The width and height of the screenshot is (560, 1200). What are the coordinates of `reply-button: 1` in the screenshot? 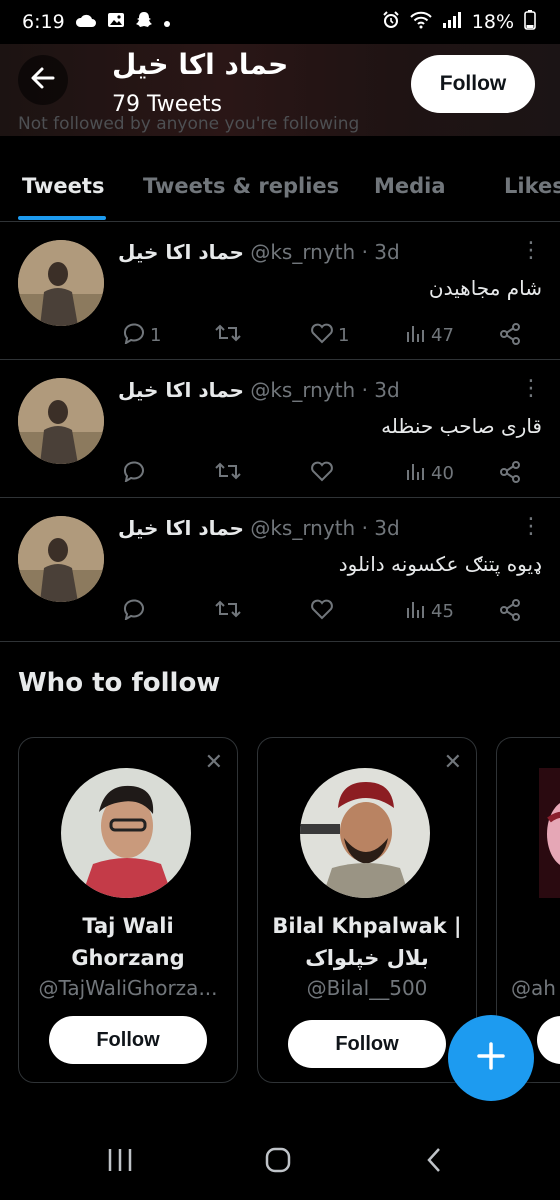 It's located at (141, 335).